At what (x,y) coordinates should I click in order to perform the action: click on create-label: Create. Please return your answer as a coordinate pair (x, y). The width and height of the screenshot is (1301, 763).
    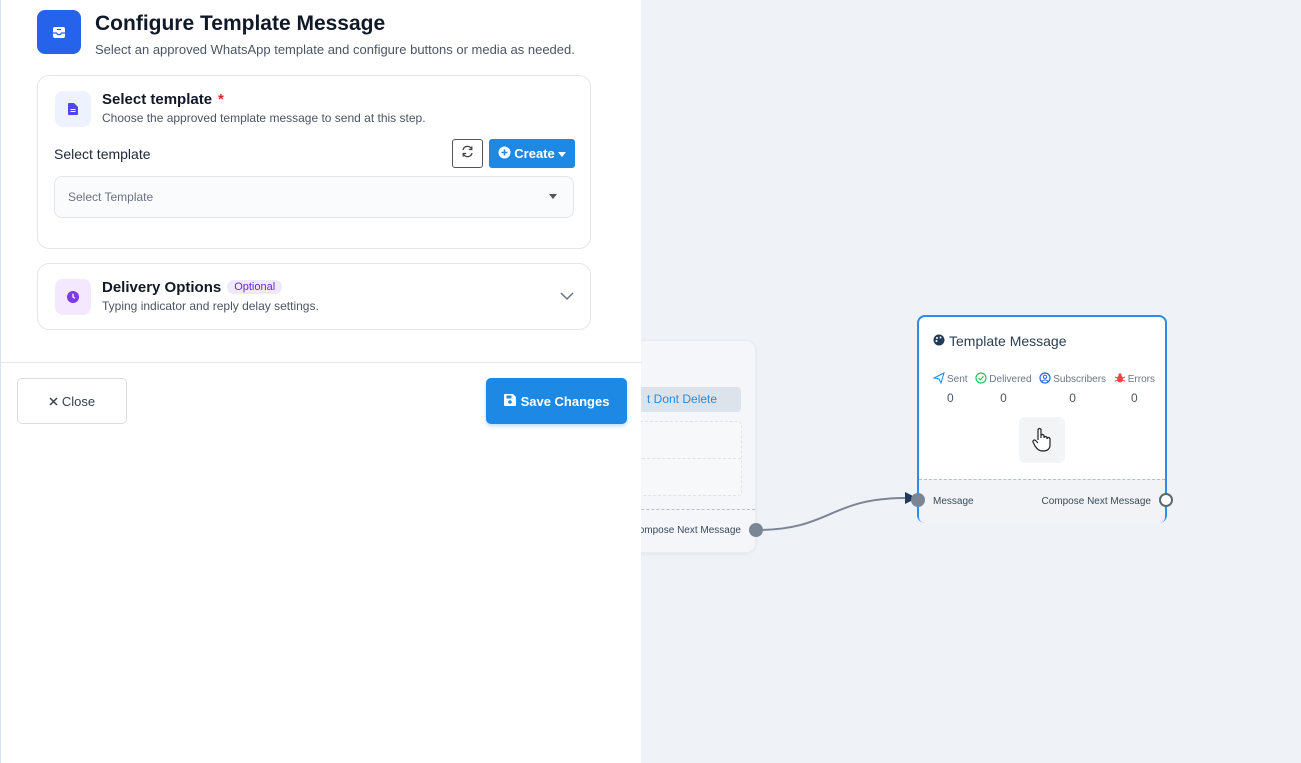
    Looking at the image, I should click on (534, 153).